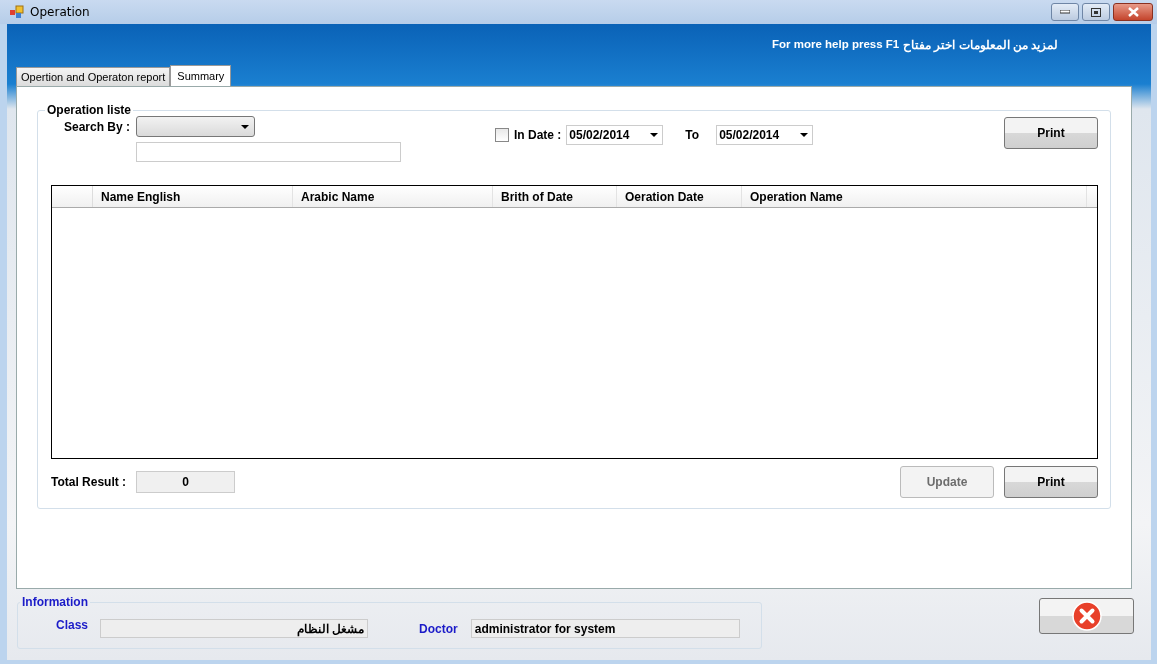 This screenshot has width=1157, height=664. Describe the element at coordinates (93, 76) in the screenshot. I see `tab: Opertion and Operaton report` at that location.